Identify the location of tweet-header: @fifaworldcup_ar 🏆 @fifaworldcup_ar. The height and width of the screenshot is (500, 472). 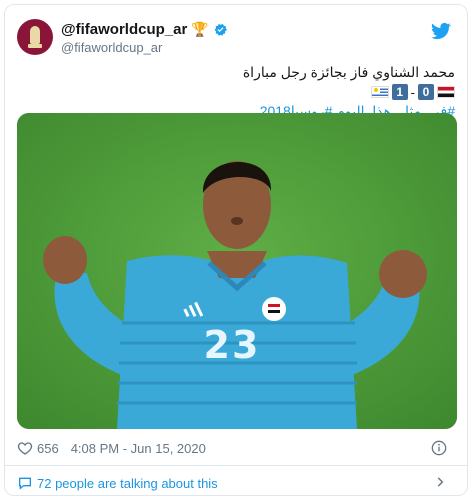
(236, 37).